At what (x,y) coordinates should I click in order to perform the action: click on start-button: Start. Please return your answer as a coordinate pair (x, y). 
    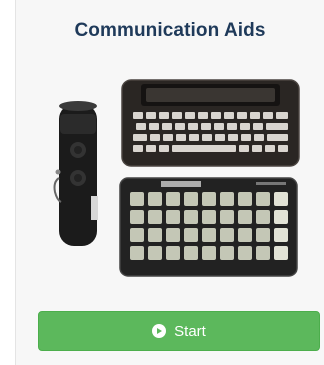
    Looking at the image, I should click on (179, 331).